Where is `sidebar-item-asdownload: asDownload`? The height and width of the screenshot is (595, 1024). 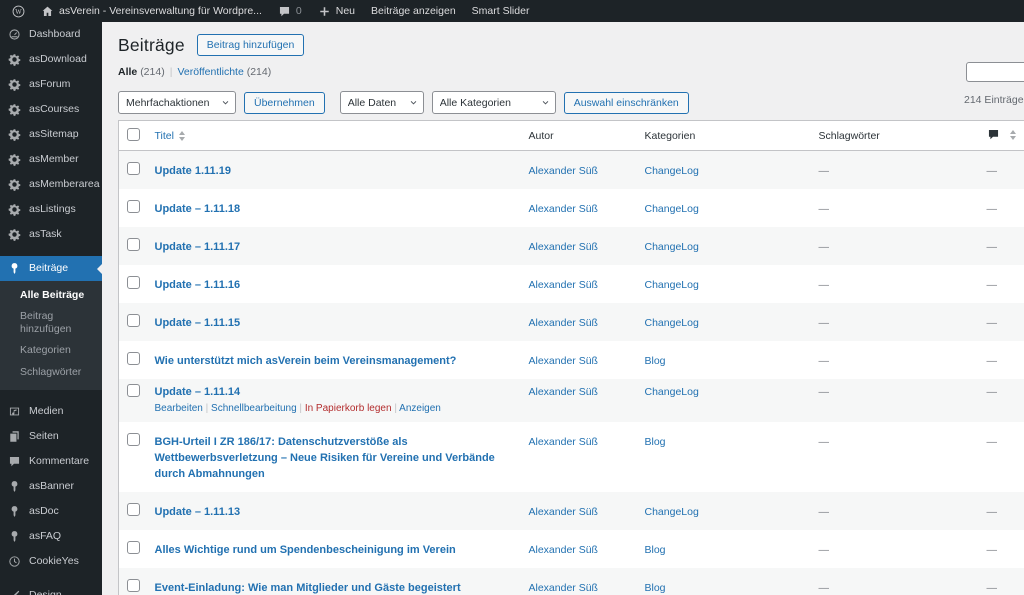 sidebar-item-asdownload: asDownload is located at coordinates (51, 59).